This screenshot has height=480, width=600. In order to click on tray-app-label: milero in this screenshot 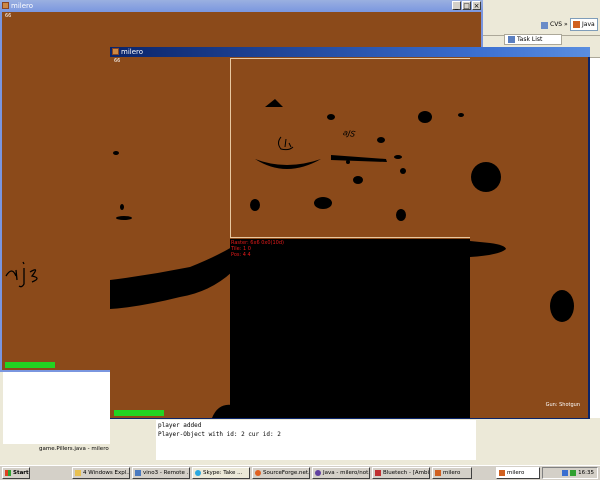, I will do `click(516, 472)`.